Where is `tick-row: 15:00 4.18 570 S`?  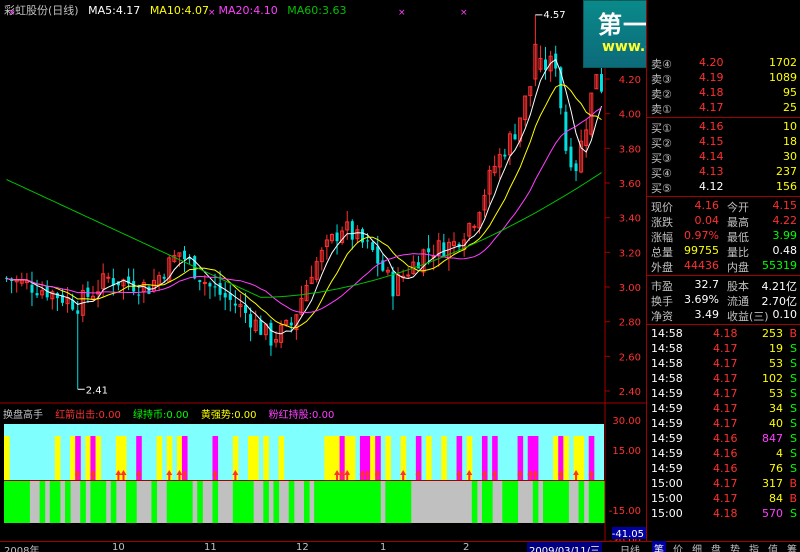 tick-row: 15:00 4.18 570 S is located at coordinates (723, 514).